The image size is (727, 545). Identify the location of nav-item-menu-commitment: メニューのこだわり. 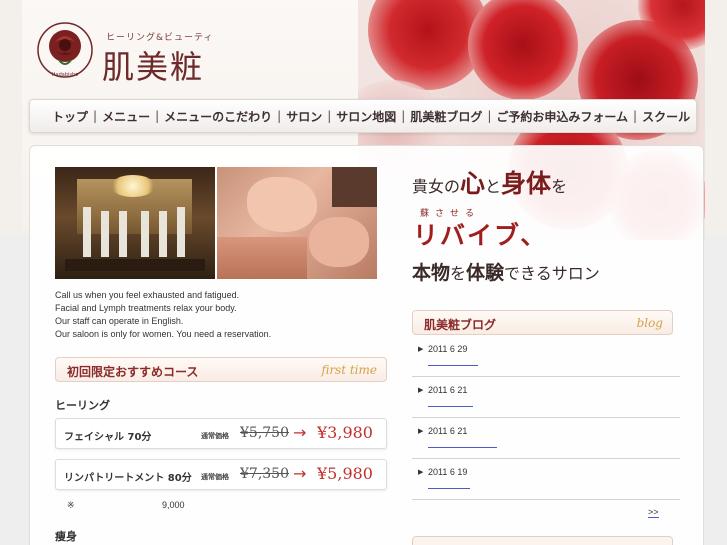
(218, 116).